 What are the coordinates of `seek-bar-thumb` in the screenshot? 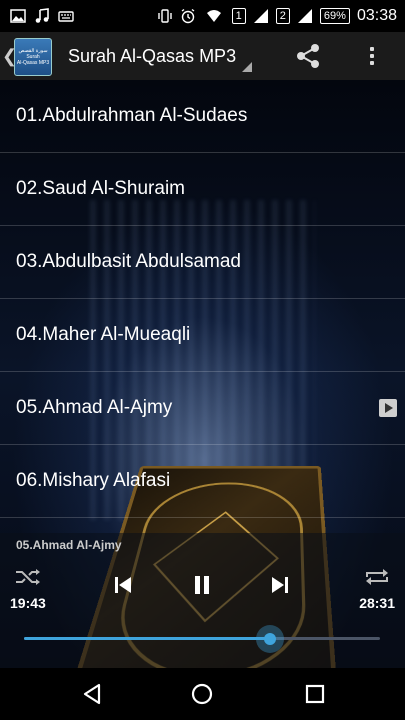 It's located at (269, 639).